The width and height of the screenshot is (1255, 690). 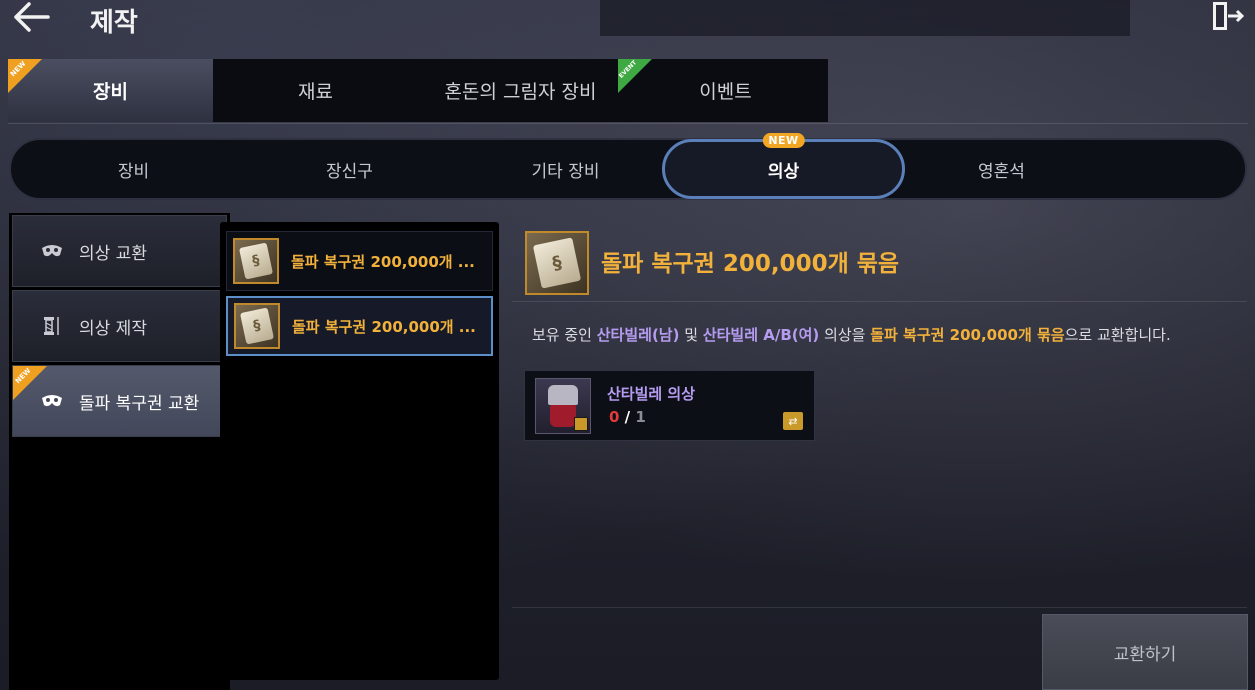 What do you see at coordinates (119, 451) in the screenshot?
I see `category-panel: 의상 교환 의상 제작 NEW 돌파 복구권 교환` at bounding box center [119, 451].